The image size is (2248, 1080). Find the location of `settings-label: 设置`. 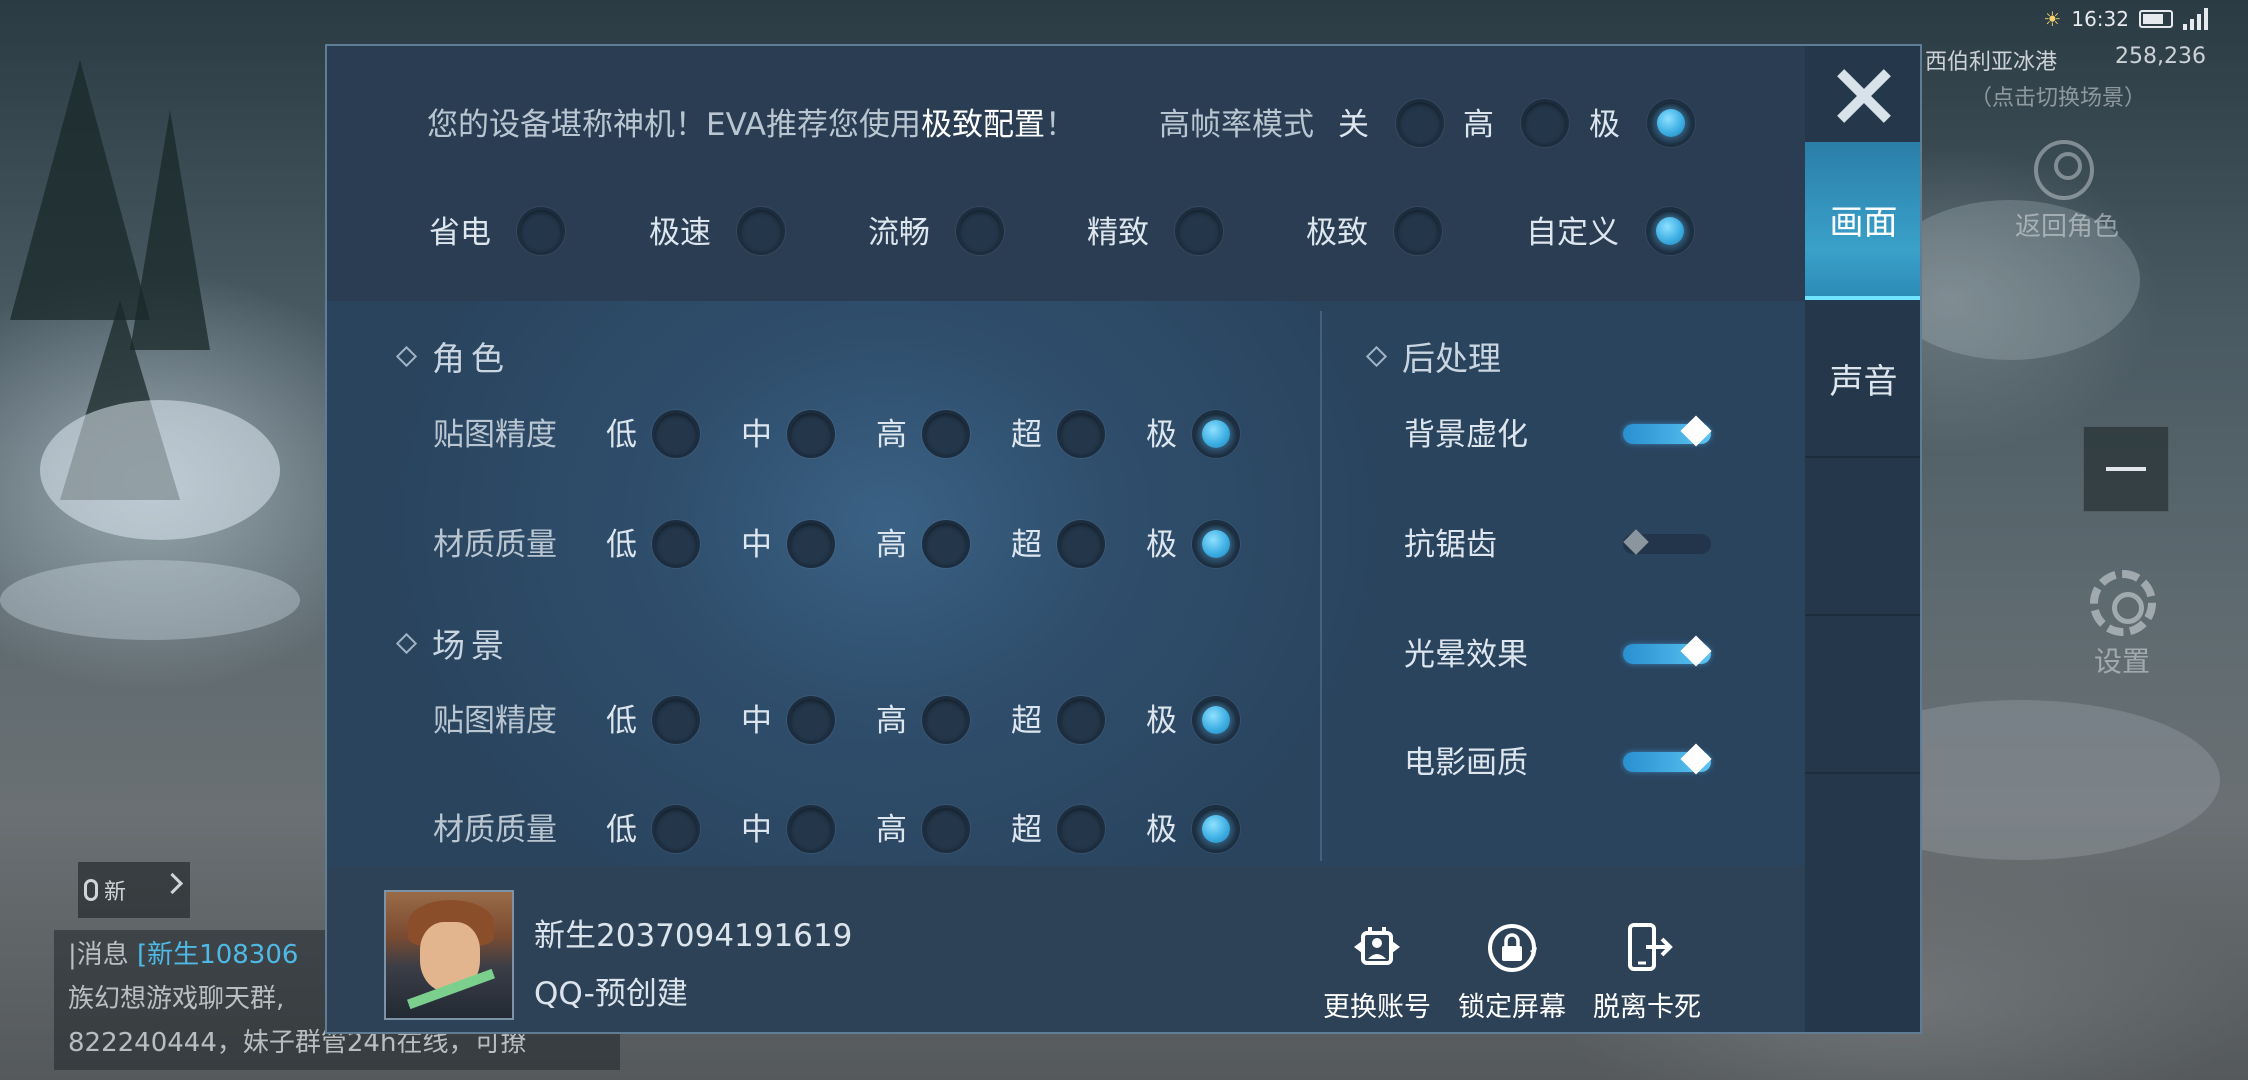

settings-label: 设置 is located at coordinates (2122, 660).